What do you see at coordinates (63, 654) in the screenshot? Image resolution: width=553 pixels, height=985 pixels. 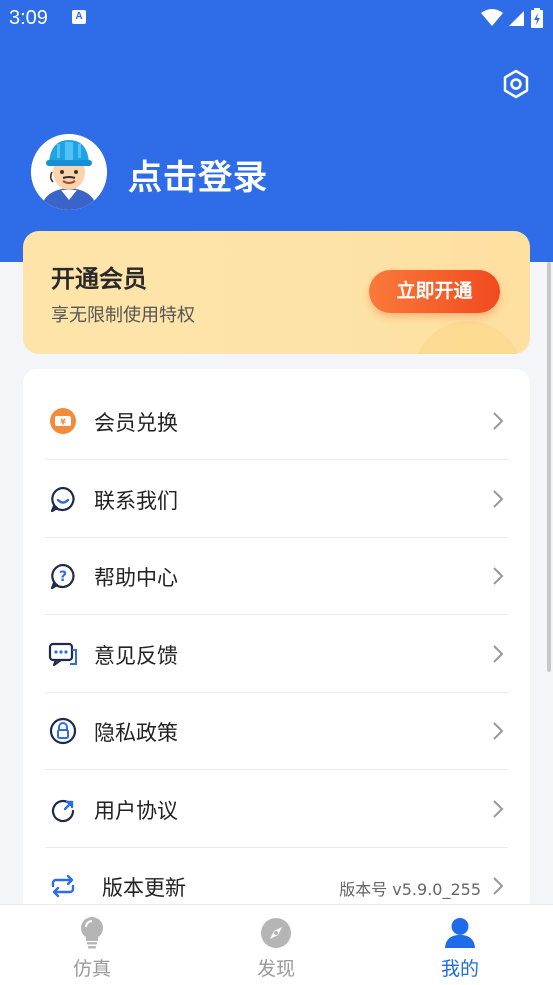 I see `feedback-bubble-icon` at bounding box center [63, 654].